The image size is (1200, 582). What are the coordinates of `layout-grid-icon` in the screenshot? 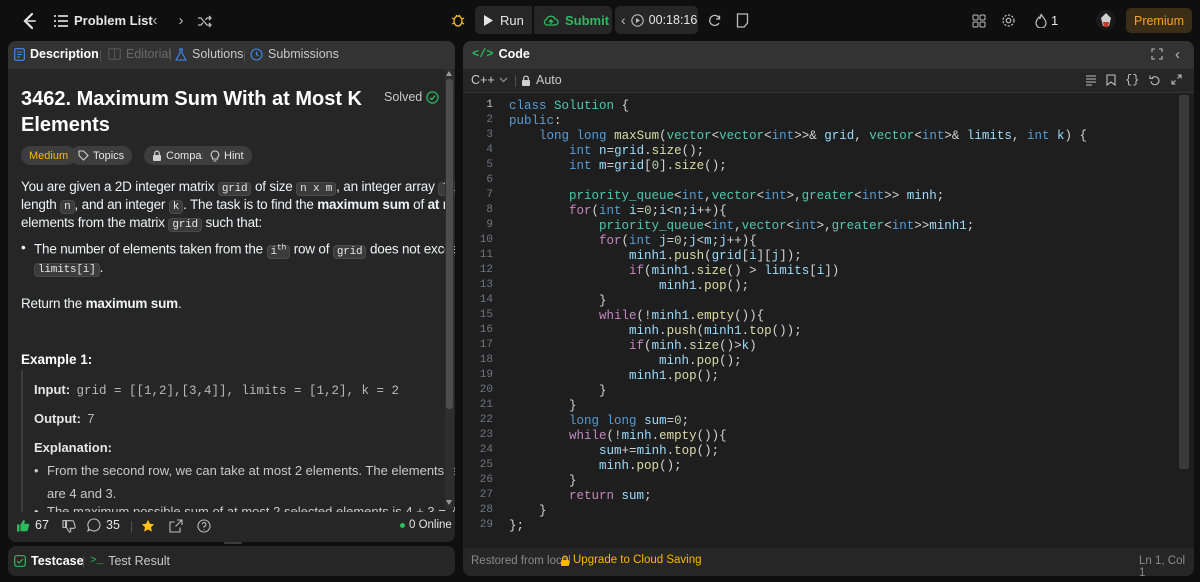 It's located at (979, 21).